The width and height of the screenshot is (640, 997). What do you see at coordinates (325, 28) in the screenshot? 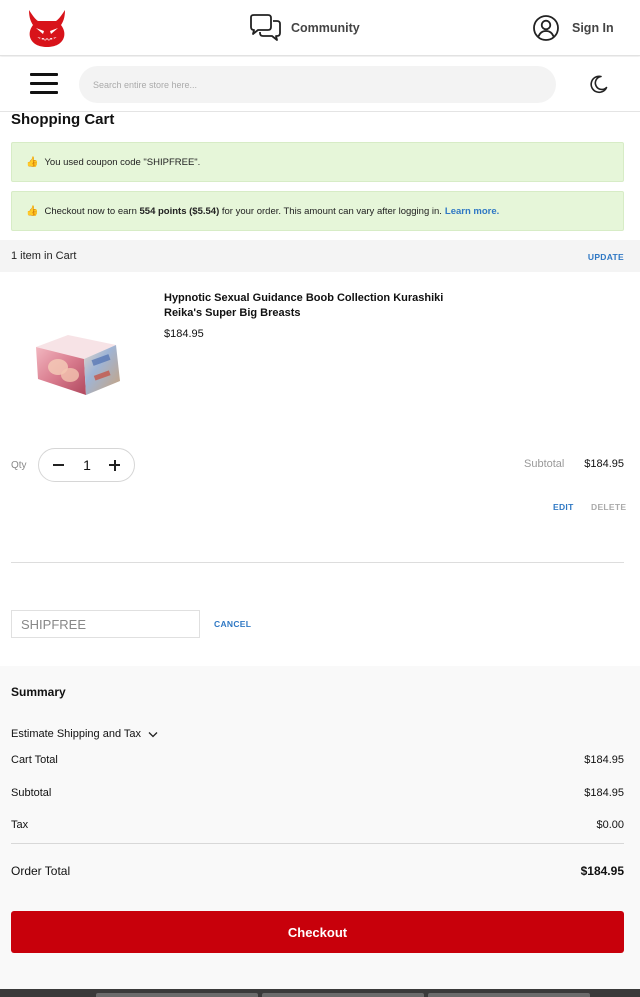
I see `community-label: Community` at bounding box center [325, 28].